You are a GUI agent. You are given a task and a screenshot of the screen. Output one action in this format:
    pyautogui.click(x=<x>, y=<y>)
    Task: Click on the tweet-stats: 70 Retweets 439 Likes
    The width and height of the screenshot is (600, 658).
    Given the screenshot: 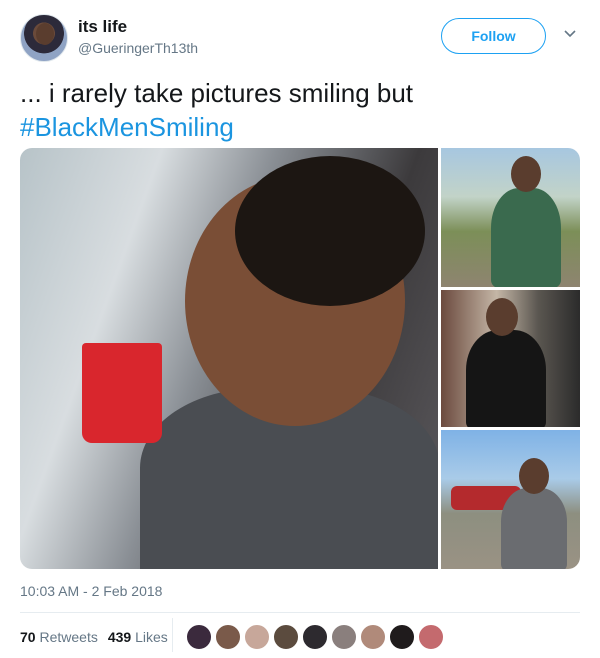 What is the action you would take?
    pyautogui.click(x=99, y=637)
    